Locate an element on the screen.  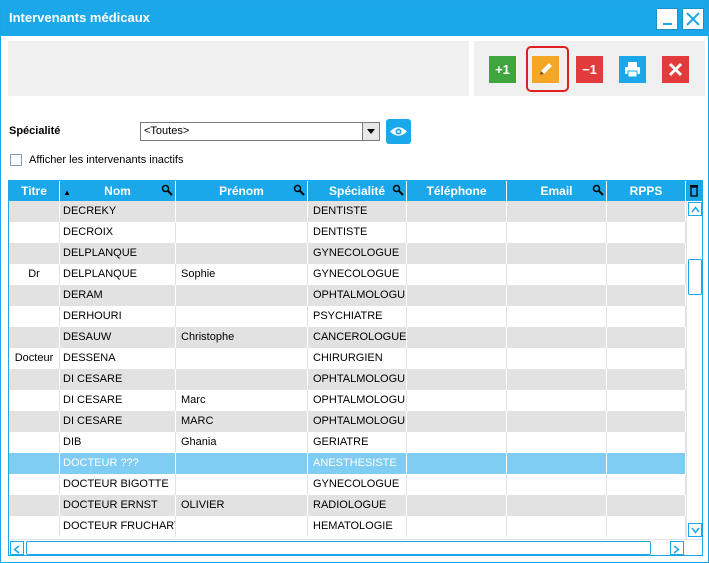
add-button: +1 is located at coordinates (502, 69).